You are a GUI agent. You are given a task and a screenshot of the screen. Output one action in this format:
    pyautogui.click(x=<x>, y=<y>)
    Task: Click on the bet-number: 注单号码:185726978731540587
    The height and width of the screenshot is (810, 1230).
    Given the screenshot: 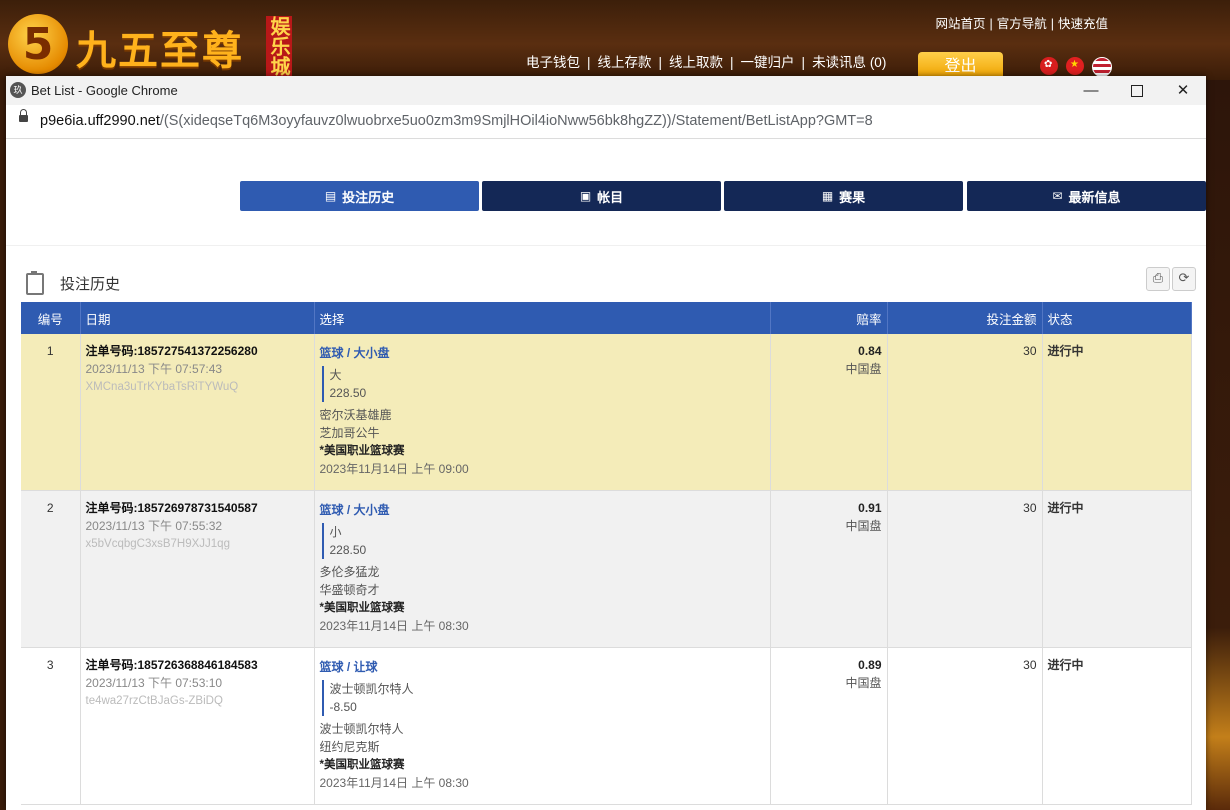 What is the action you would take?
    pyautogui.click(x=171, y=508)
    